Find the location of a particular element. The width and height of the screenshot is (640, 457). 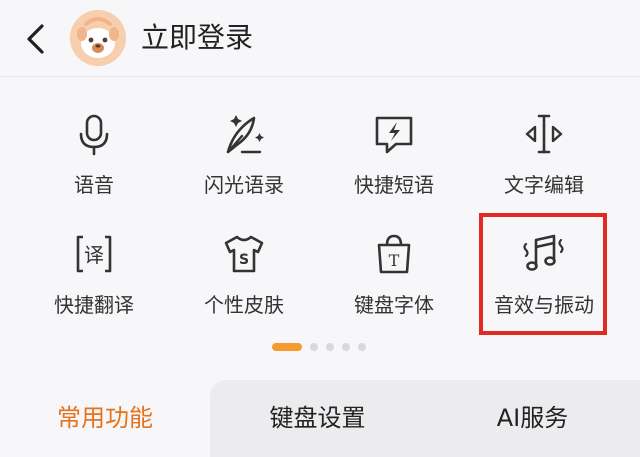

svg-text: T is located at coordinates (394, 260).